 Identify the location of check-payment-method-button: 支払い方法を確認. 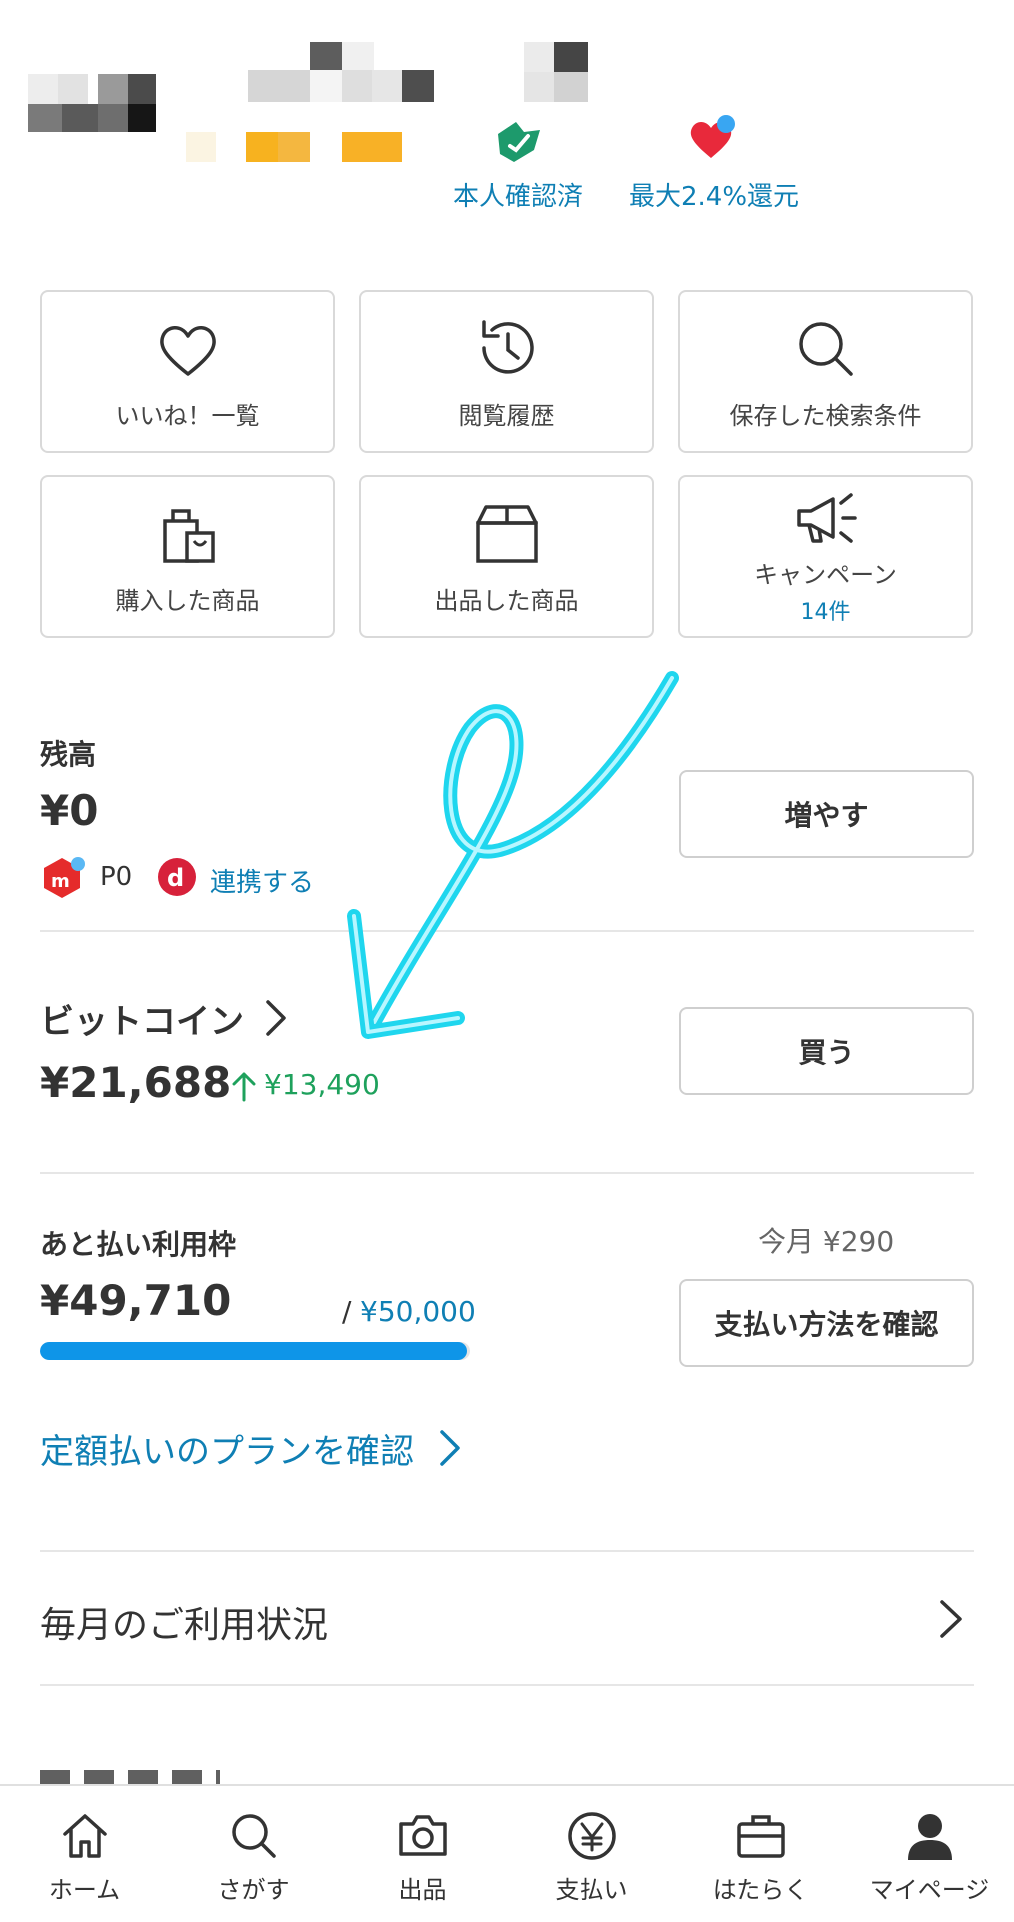
(826, 1323).